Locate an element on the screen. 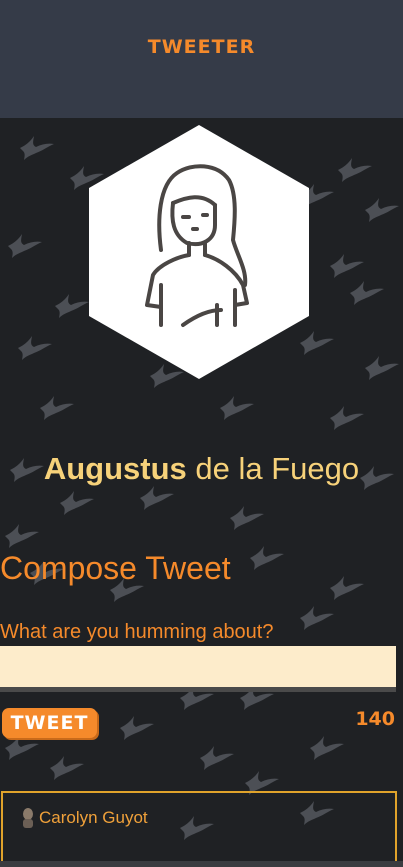  character-counter: 140 is located at coordinates (375, 719).